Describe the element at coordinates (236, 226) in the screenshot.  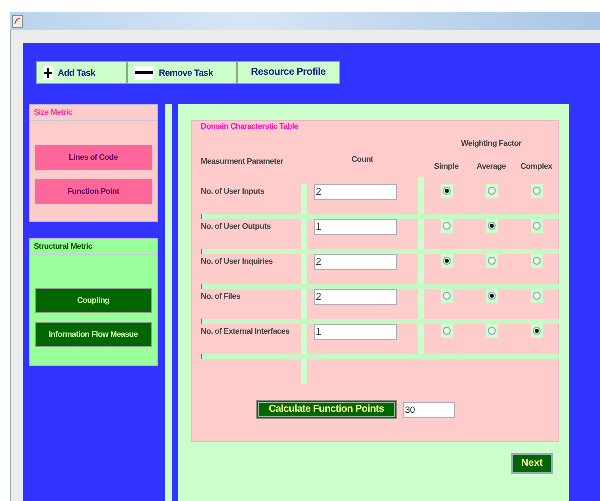
I see `parameter-label: No. of User Outputs` at that location.